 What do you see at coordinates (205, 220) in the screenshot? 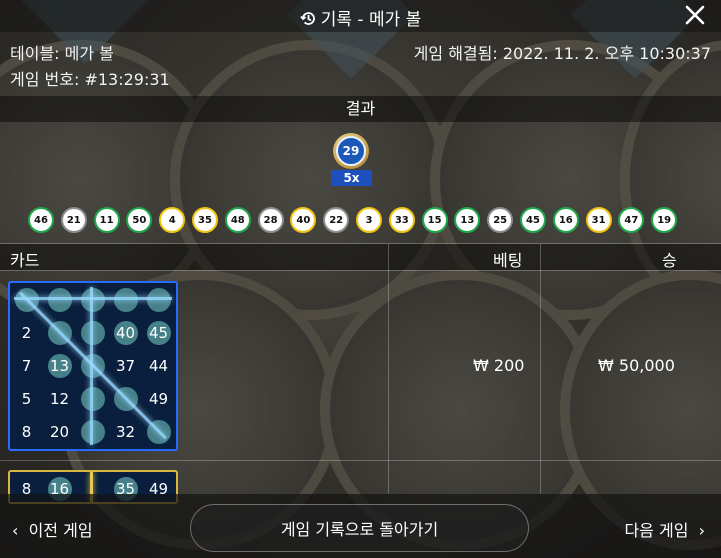
I see `drawn-ball: 35` at bounding box center [205, 220].